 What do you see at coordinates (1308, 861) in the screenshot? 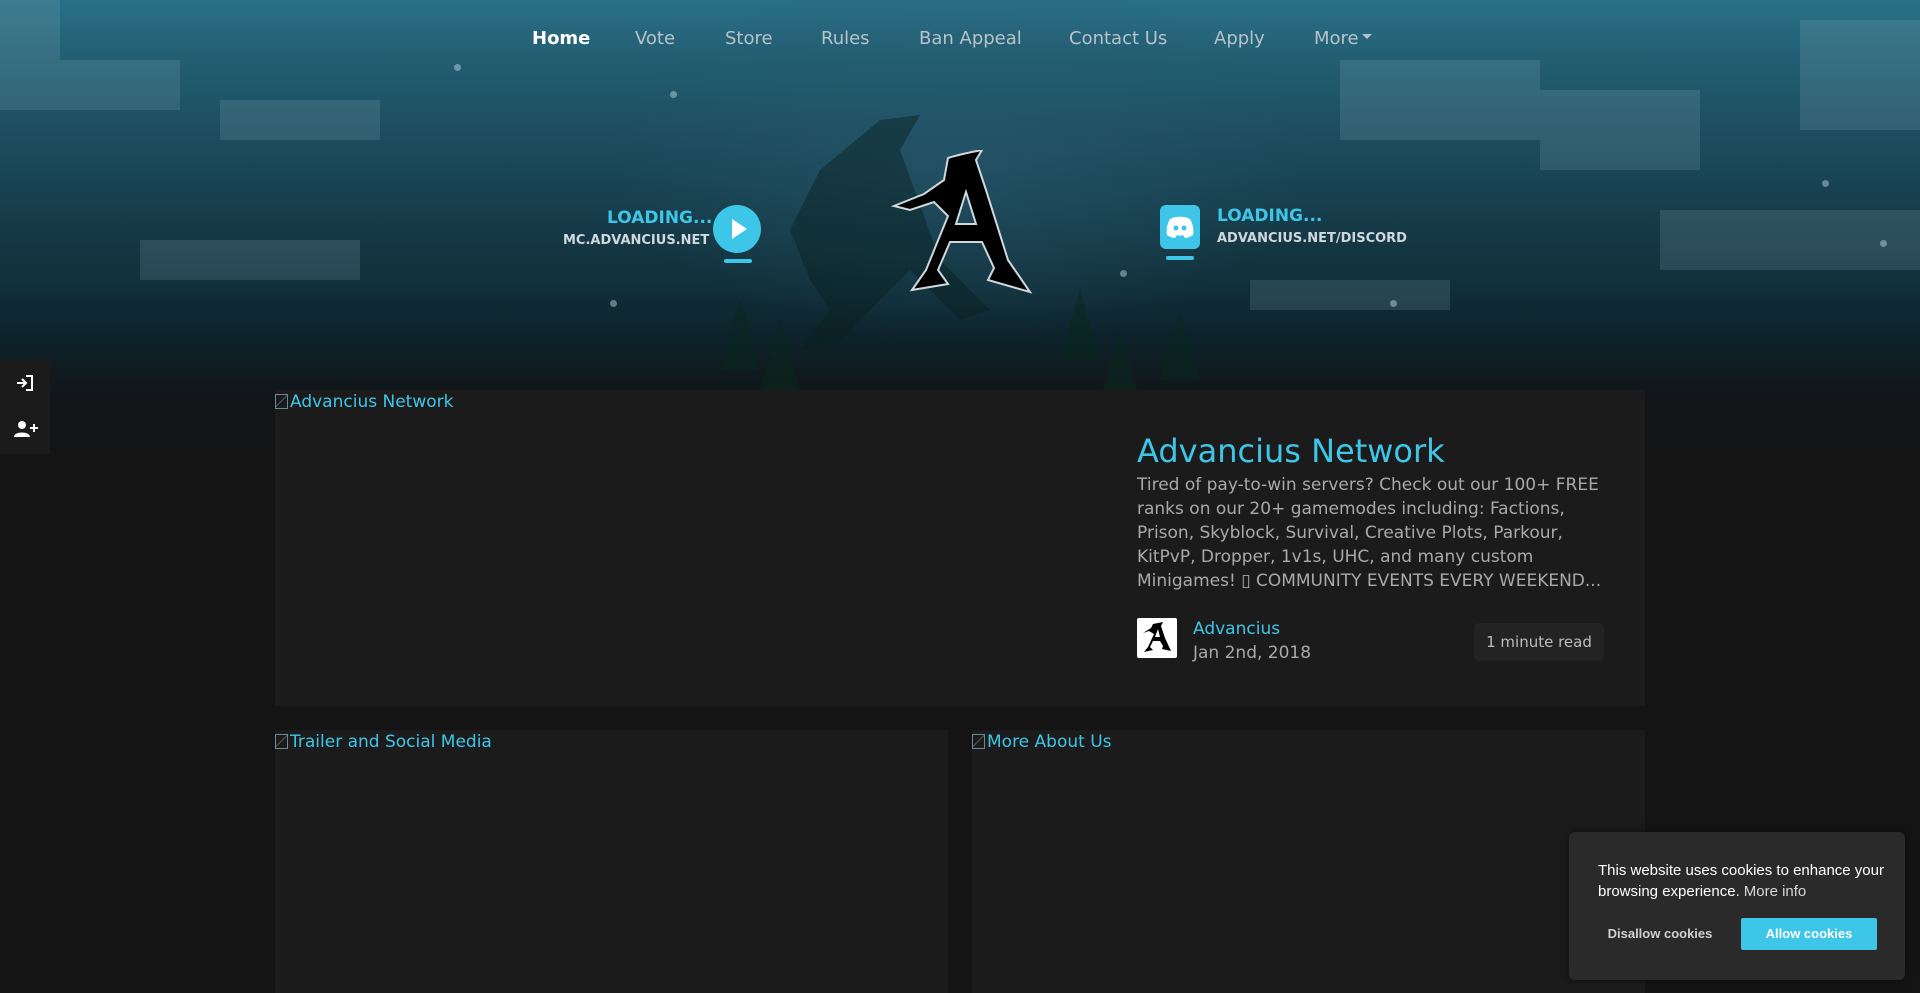
I see `post-card-about: More About Us` at bounding box center [1308, 861].